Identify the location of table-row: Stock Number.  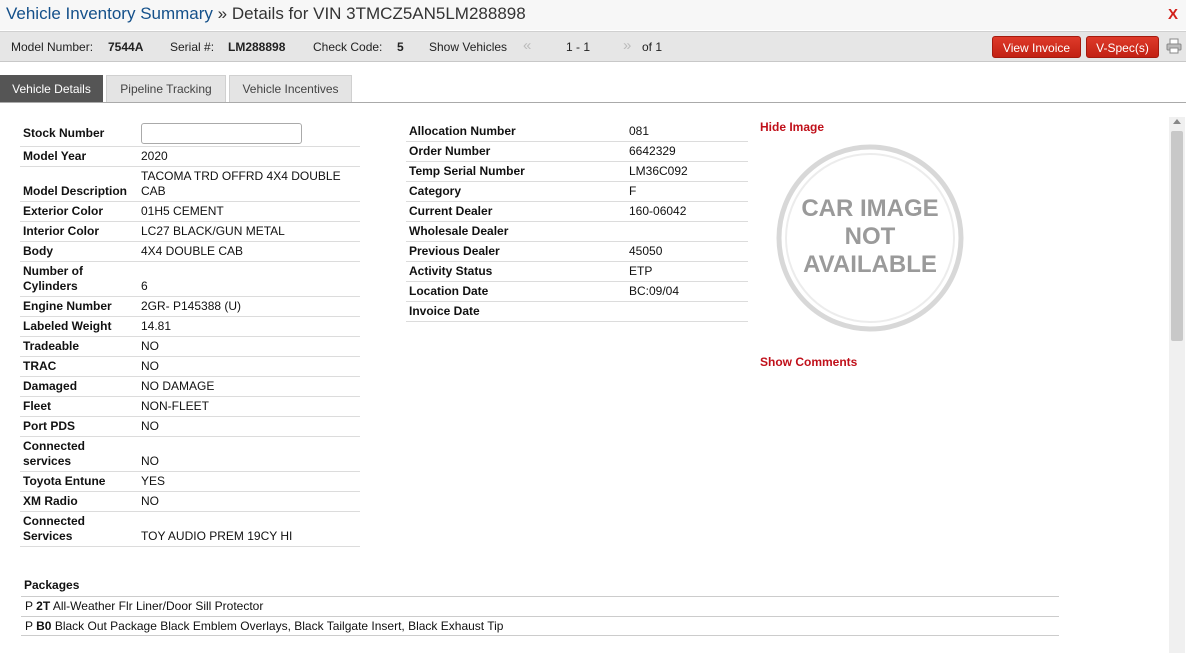
(190, 133).